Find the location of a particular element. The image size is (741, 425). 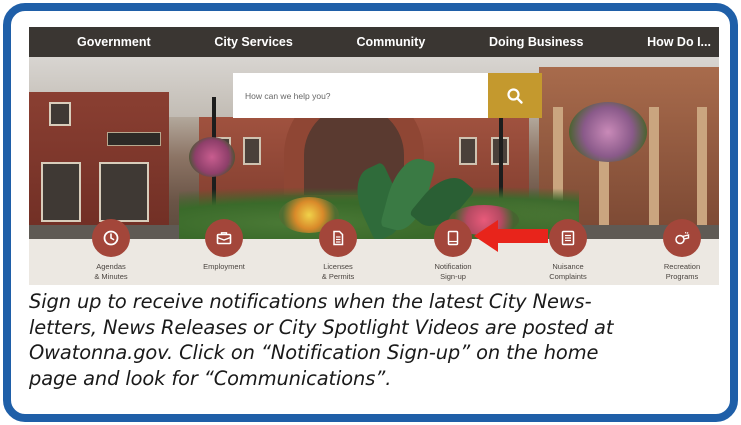

nav-item-city-services: City Services is located at coordinates (253, 42).